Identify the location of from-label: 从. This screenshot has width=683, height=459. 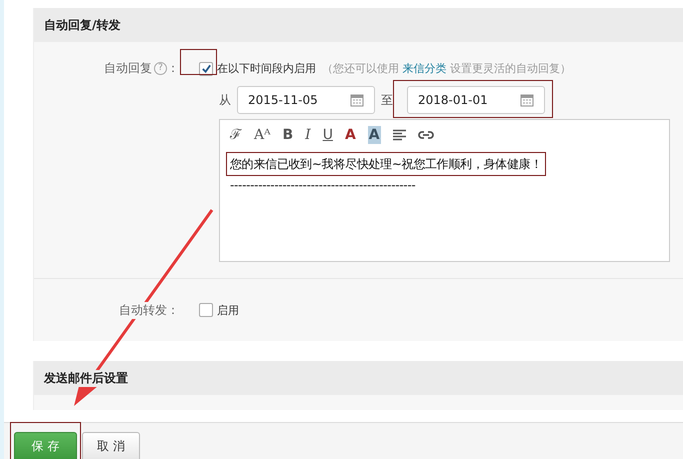
(225, 100).